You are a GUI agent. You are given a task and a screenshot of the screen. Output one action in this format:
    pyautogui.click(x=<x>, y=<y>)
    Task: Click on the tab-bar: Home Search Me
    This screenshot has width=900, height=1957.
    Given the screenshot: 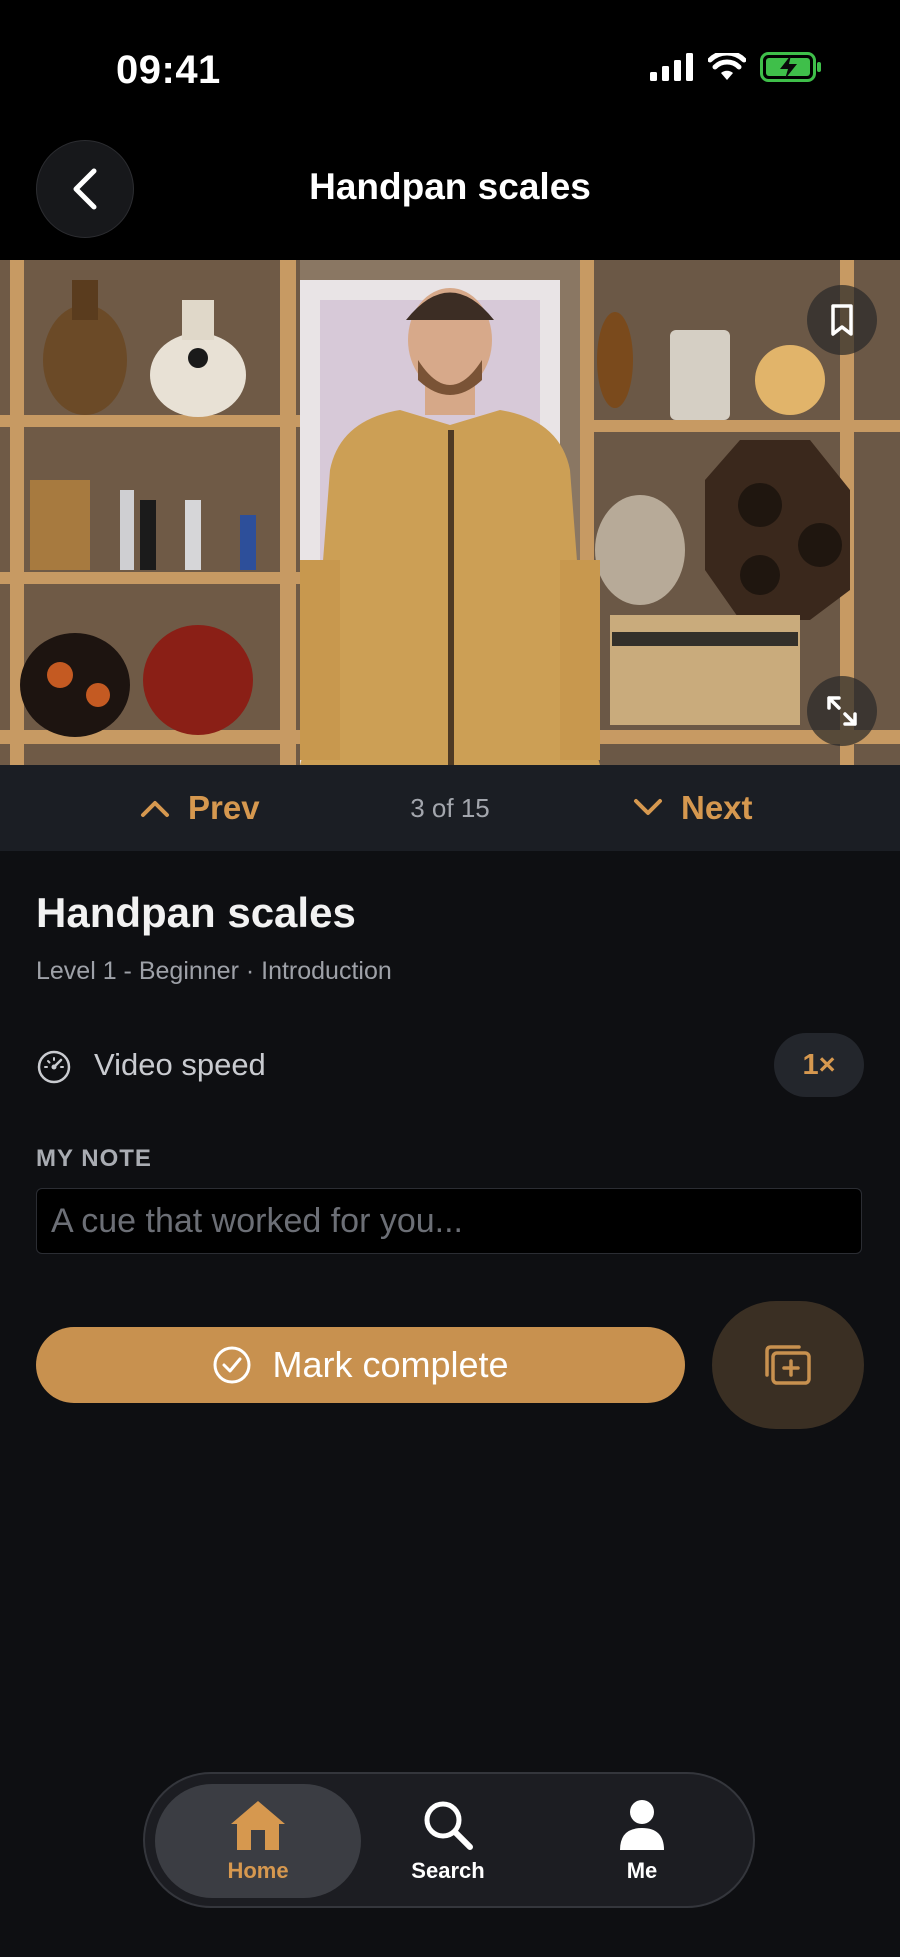 What is the action you would take?
    pyautogui.click(x=449, y=1840)
    